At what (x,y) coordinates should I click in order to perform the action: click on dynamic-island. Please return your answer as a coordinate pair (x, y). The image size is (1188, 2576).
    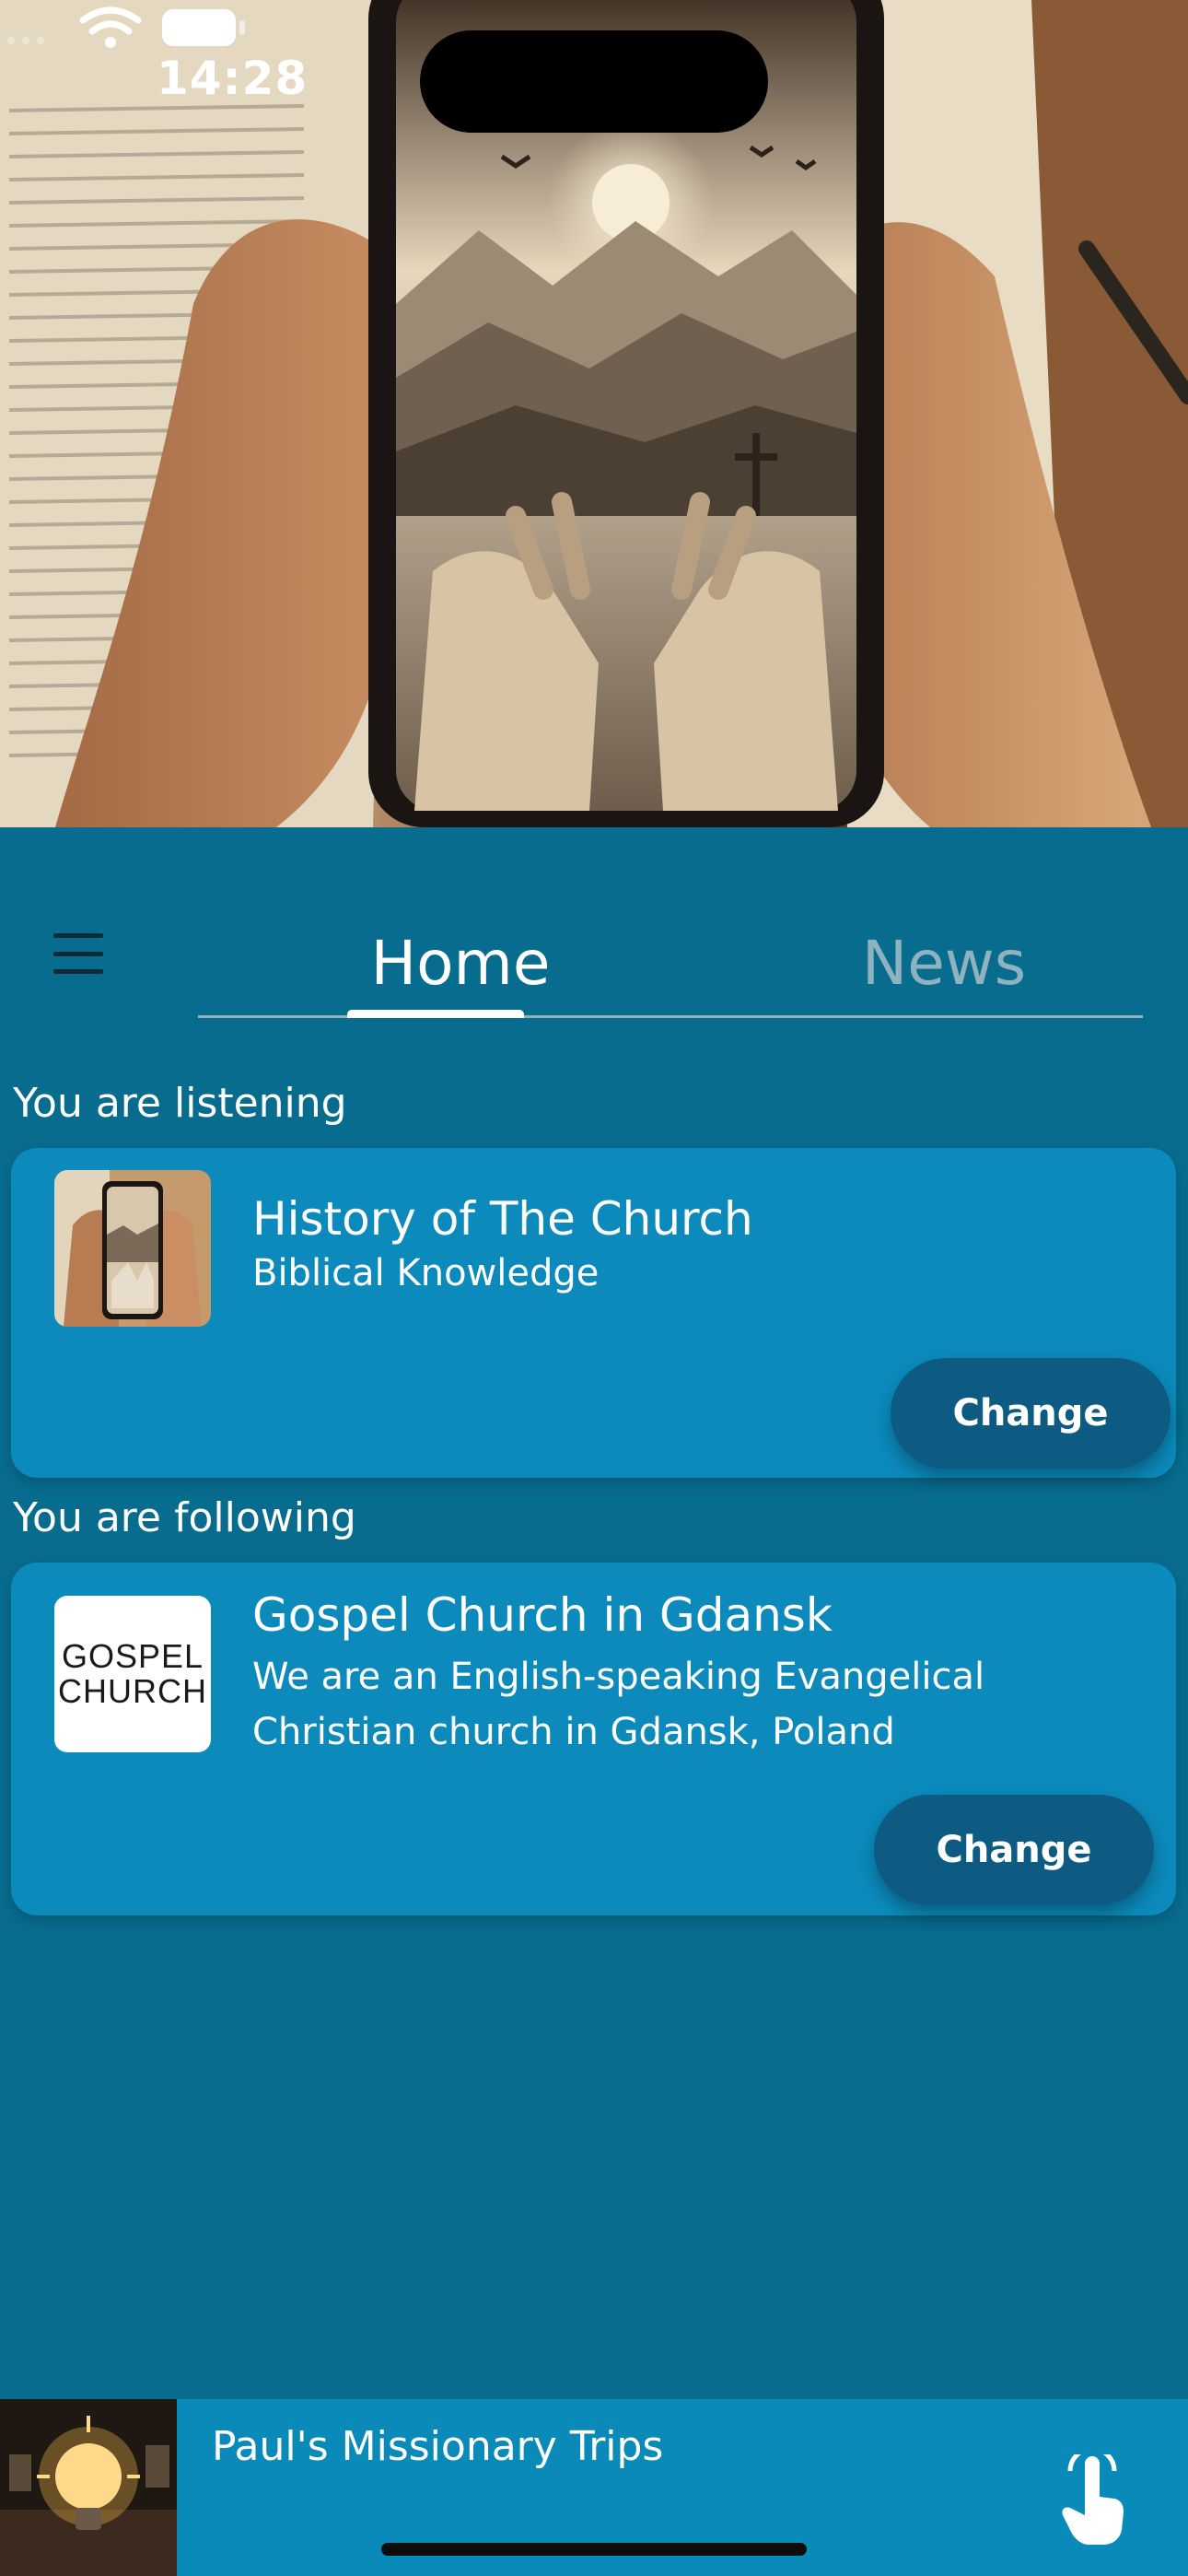
    Looking at the image, I should click on (594, 81).